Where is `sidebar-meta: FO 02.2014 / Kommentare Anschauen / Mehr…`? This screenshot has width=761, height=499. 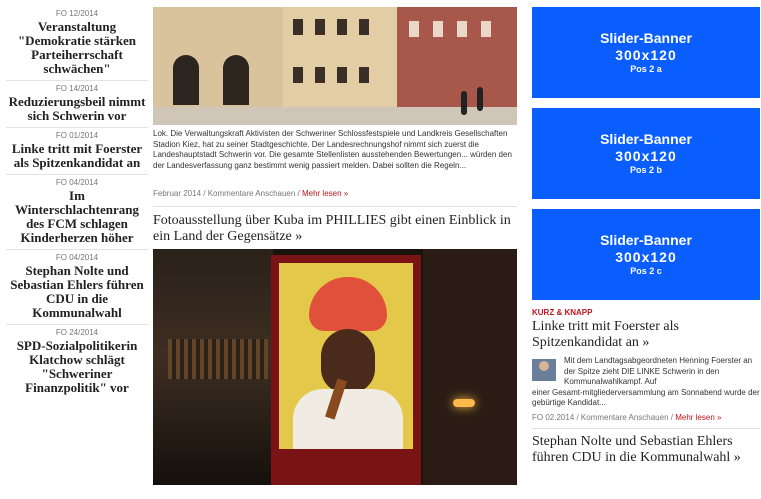 sidebar-meta: FO 02.2014 / Kommentare Anschauen / Mehr… is located at coordinates (646, 417).